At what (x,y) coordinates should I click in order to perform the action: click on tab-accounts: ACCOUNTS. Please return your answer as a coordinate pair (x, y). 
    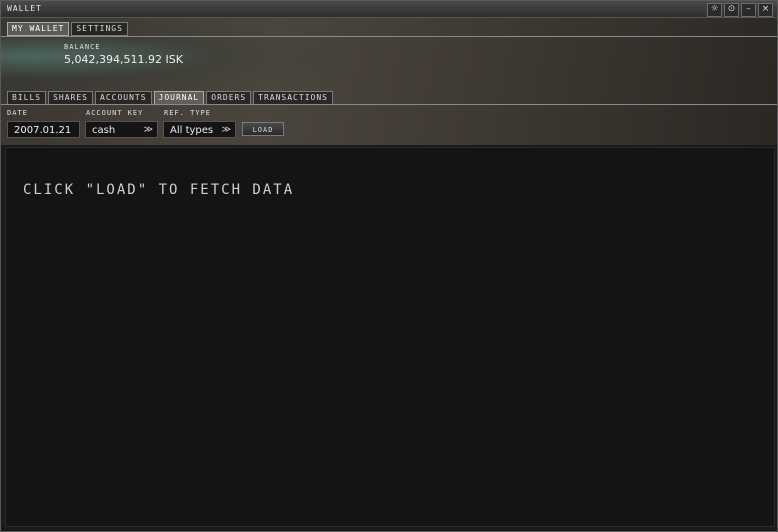
    Looking at the image, I should click on (123, 98).